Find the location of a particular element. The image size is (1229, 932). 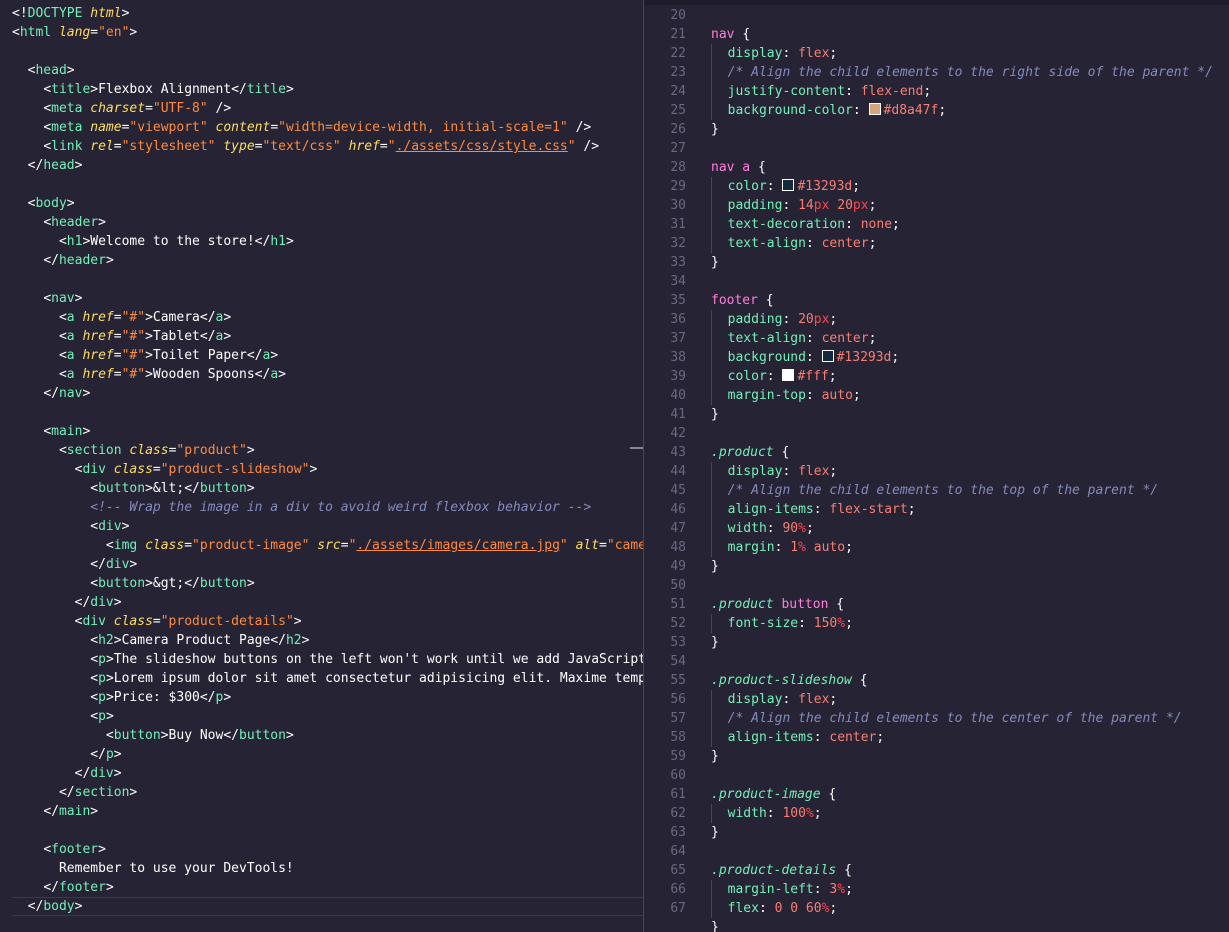

code-line: </section> is located at coordinates (327, 792).